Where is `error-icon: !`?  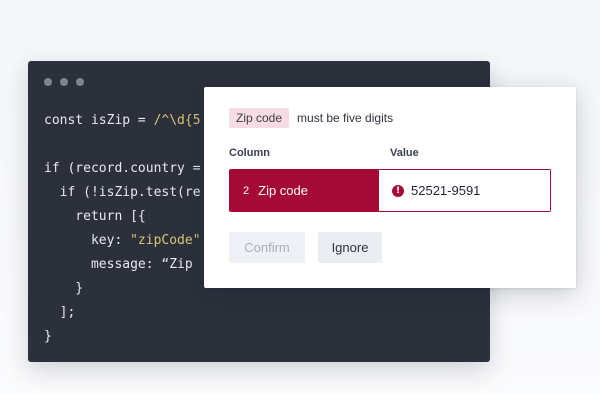 error-icon: ! is located at coordinates (398, 190).